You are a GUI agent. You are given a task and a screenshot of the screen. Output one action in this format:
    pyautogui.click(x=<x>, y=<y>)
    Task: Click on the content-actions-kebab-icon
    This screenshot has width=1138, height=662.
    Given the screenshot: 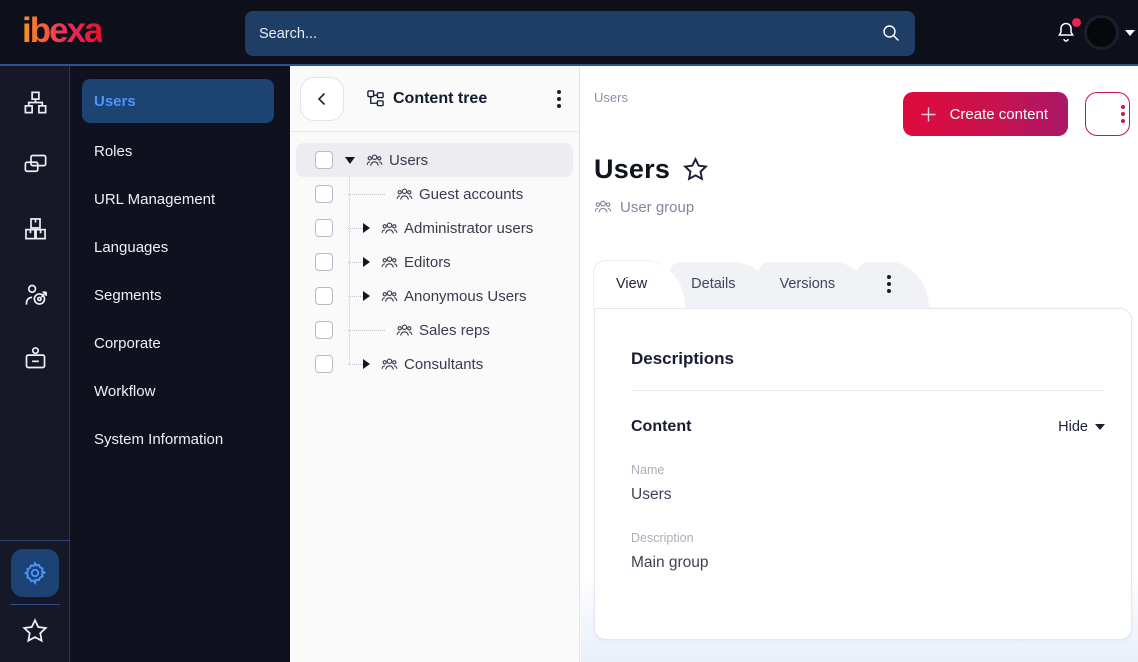 What is the action you would take?
    pyautogui.click(x=1107, y=114)
    